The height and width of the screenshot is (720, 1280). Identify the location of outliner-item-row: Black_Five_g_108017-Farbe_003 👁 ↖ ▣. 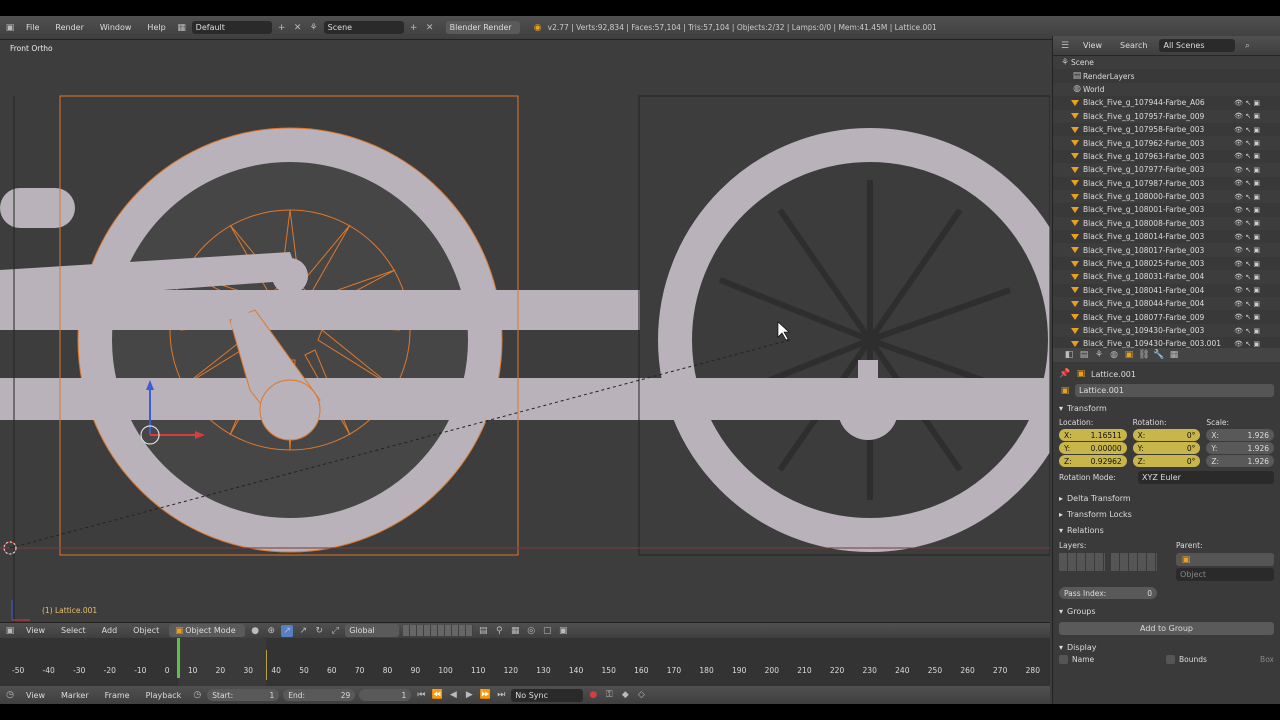
(1166, 250).